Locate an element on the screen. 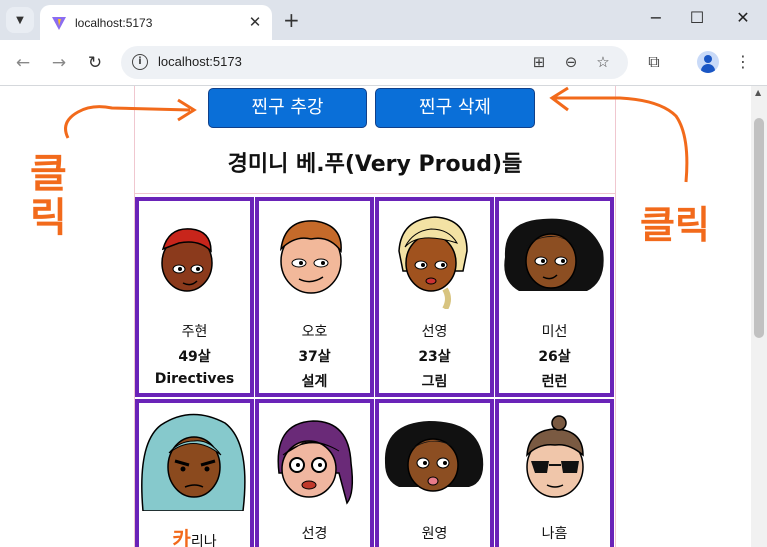  address-bar: i localhost:5173 ⊞ ⊖ ☆ is located at coordinates (374, 62).